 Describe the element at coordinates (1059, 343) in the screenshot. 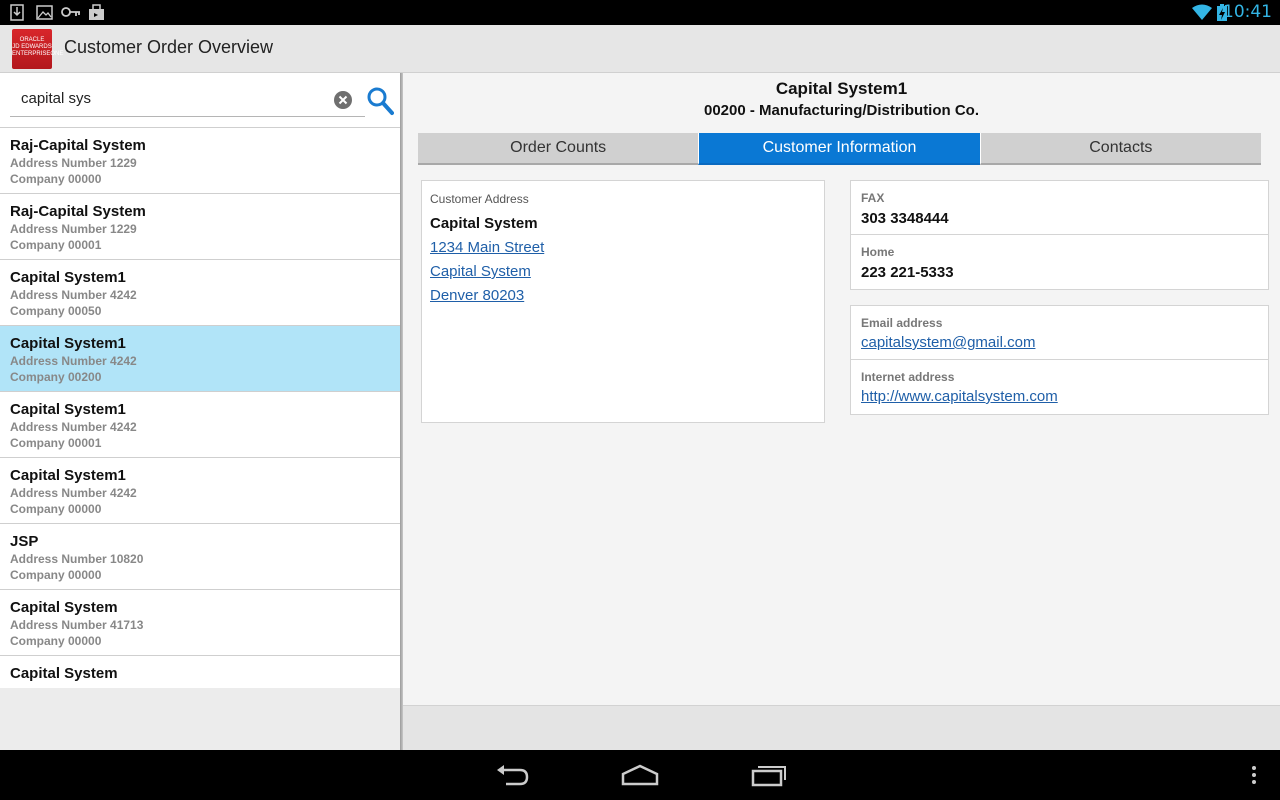

I see `email-link: capitalsystem@gmail.com` at that location.